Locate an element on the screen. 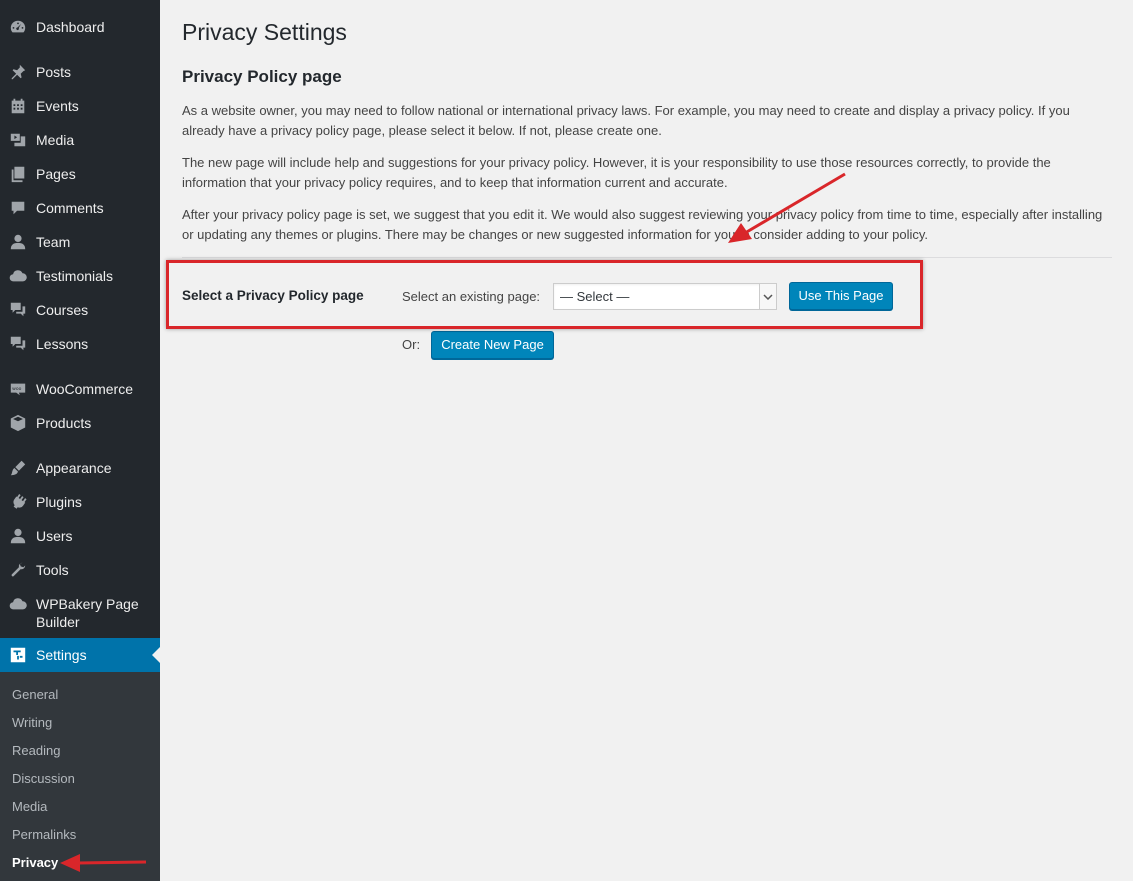 This screenshot has width=1133, height=881. sidebar-item-testimonials: Testimonials is located at coordinates (80, 276).